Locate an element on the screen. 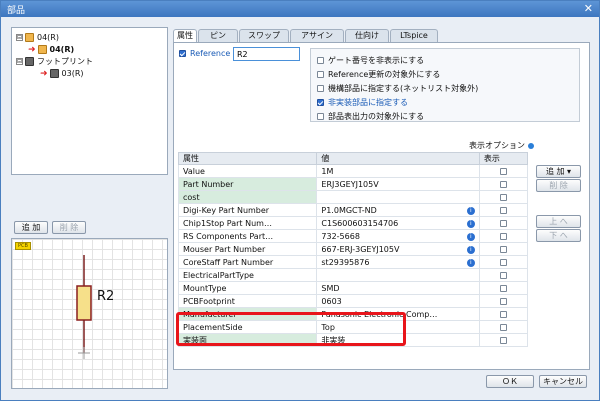 The image size is (600, 401). attribute-name-cell: cost is located at coordinates (247, 197).